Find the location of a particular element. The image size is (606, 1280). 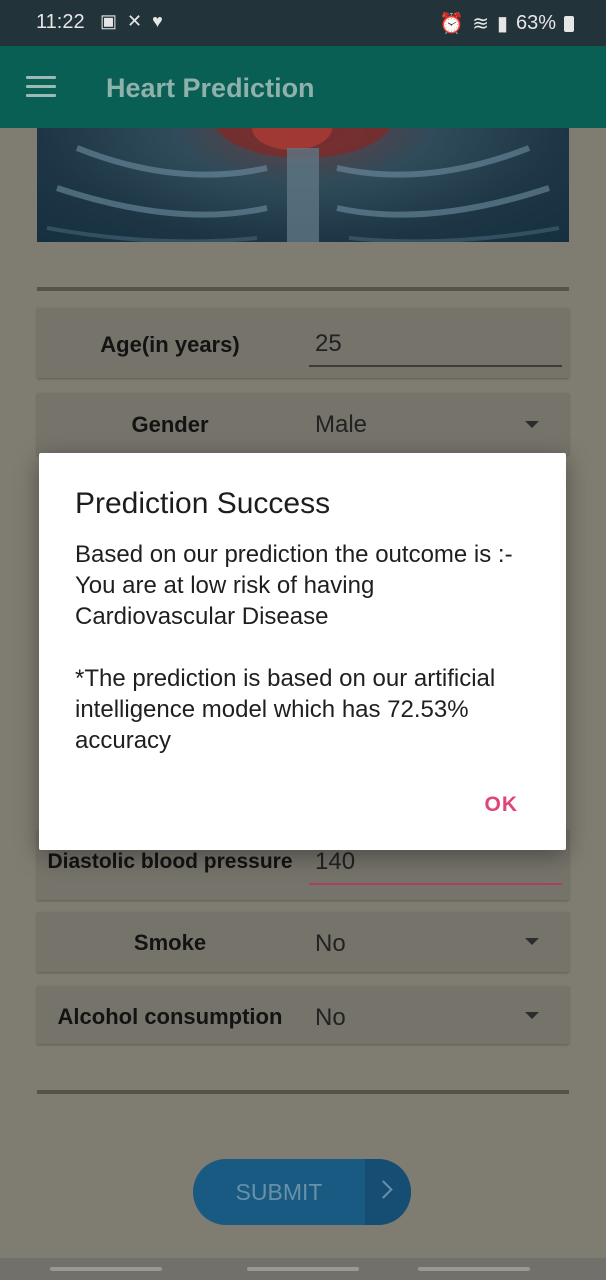

ok-button: OK is located at coordinates (502, 805).